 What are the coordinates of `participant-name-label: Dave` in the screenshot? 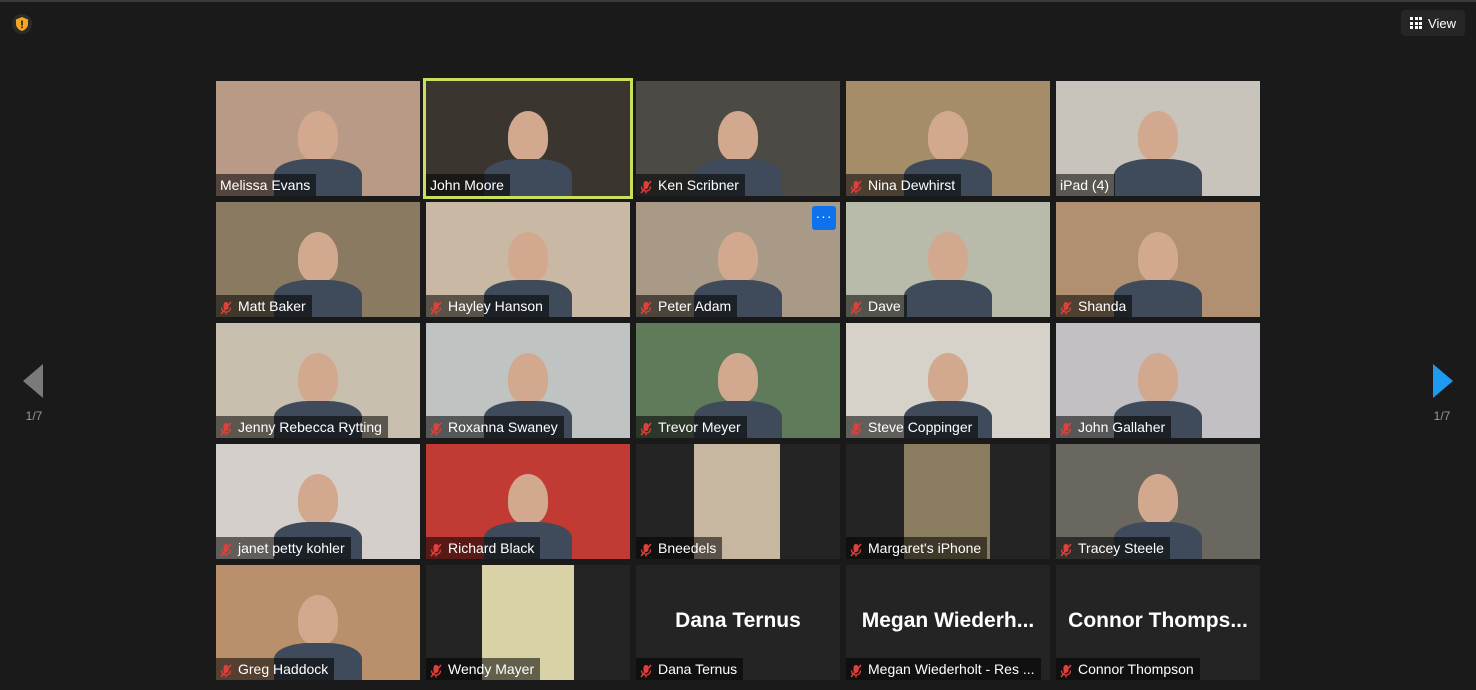 It's located at (876, 306).